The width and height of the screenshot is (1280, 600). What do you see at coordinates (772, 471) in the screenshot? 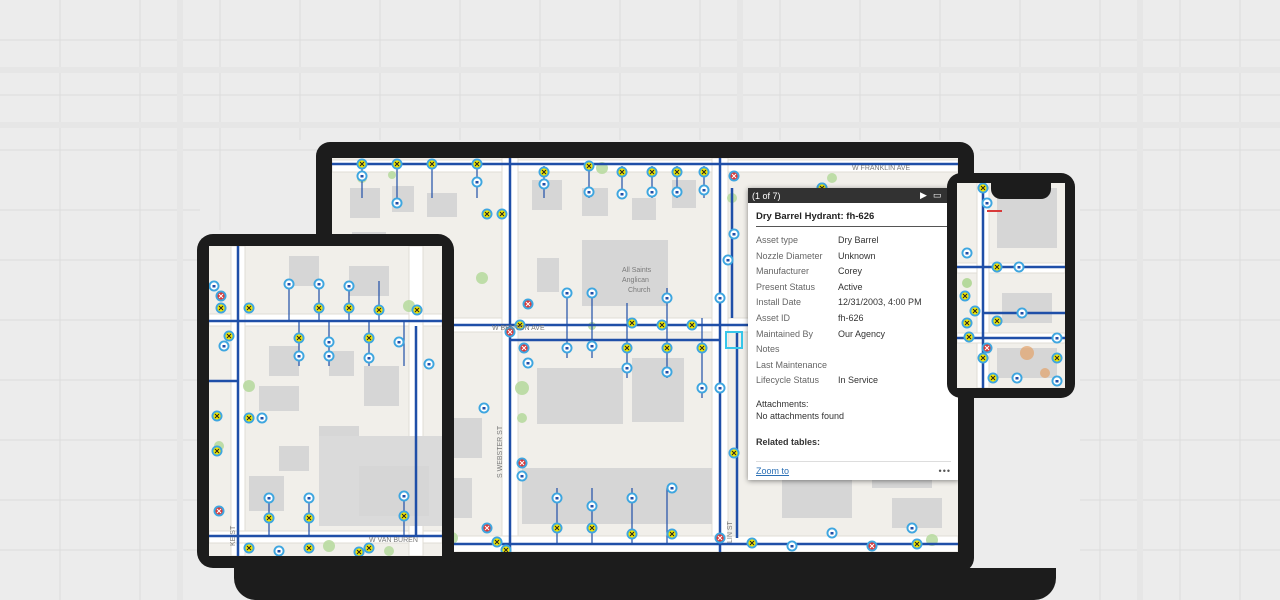
I see `zoom-to-link: Zoom to` at bounding box center [772, 471].